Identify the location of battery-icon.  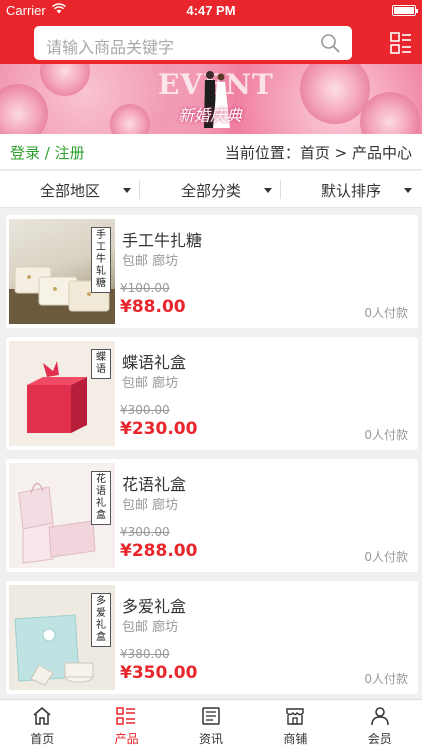
(405, 10).